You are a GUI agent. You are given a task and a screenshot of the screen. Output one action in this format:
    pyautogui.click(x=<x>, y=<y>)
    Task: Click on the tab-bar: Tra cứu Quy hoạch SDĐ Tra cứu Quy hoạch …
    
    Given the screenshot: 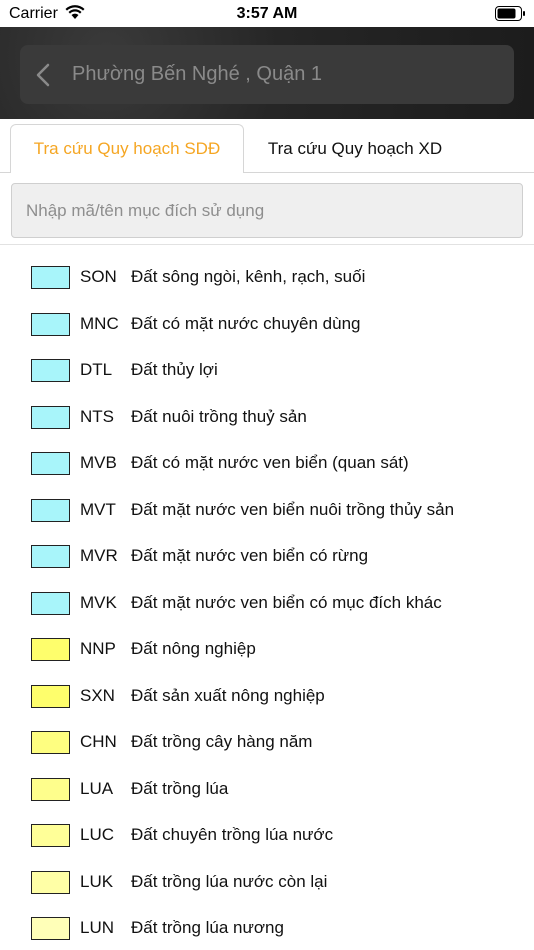 What is the action you would take?
    pyautogui.click(x=267, y=146)
    